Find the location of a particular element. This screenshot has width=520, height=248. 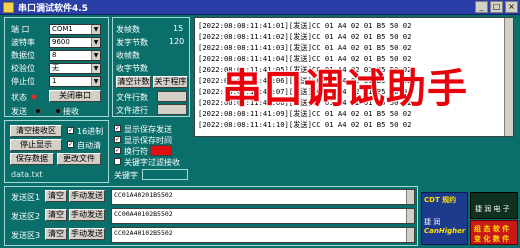

clear-send-2-button: 清空 is located at coordinates (56, 215).